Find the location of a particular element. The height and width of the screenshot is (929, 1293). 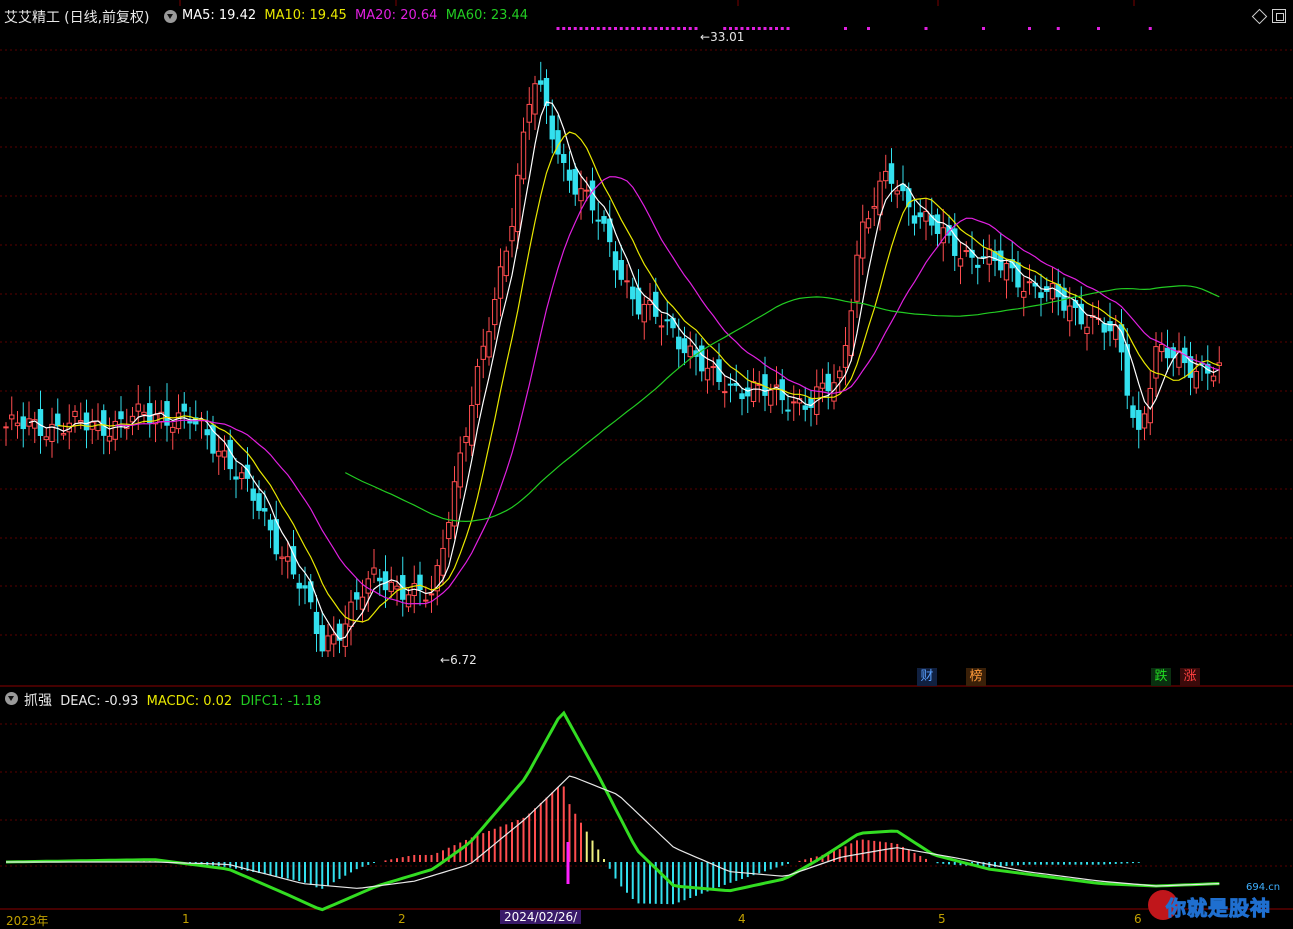

x-label-m4: 4 is located at coordinates (742, 919).